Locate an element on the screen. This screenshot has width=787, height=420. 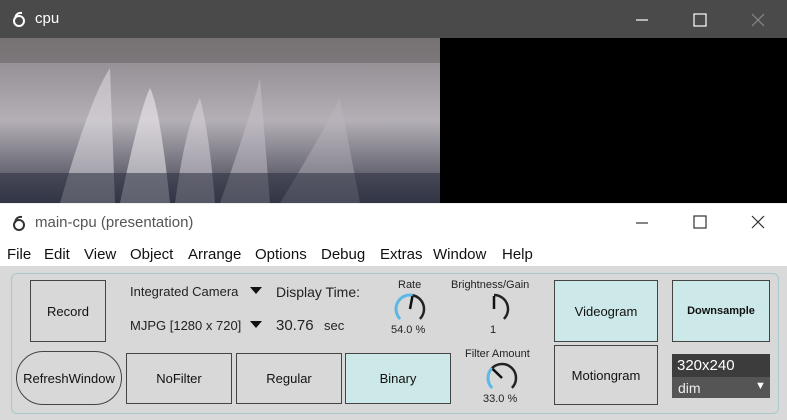
brightness-gain-dial is located at coordinates (494, 308).